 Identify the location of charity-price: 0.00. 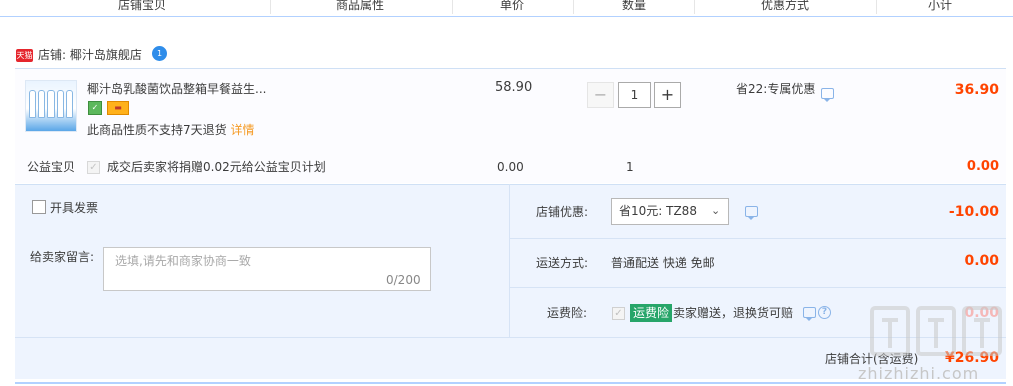
(510, 167).